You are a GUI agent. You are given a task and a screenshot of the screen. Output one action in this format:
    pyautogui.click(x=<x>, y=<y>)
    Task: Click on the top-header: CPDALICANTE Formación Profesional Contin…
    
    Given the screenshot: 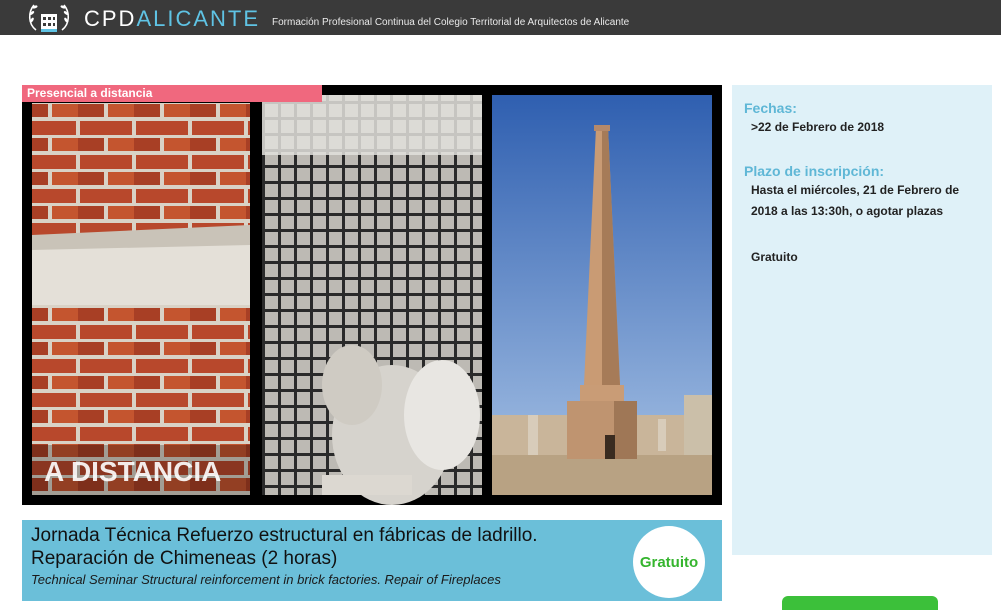 What is the action you would take?
    pyautogui.click(x=500, y=17)
    